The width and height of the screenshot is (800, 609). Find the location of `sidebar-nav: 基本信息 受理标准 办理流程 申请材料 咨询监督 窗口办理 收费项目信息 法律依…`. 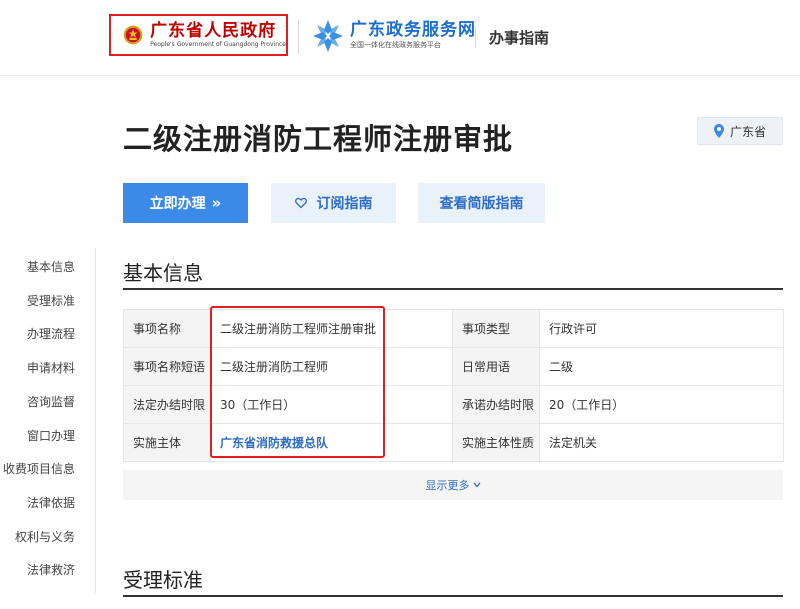

sidebar-nav: 基本信息 受理标准 办理流程 申请材料 咨询监督 窗口办理 收费项目信息 法律依… is located at coordinates (48, 420).